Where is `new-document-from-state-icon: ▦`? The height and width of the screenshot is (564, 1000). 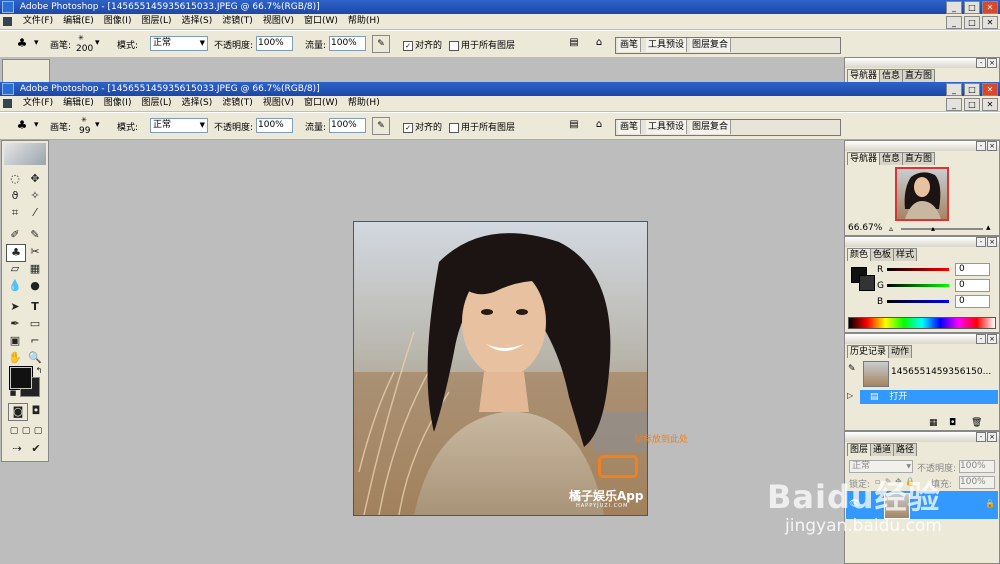 new-document-from-state-icon: ▦ is located at coordinates (933, 423).